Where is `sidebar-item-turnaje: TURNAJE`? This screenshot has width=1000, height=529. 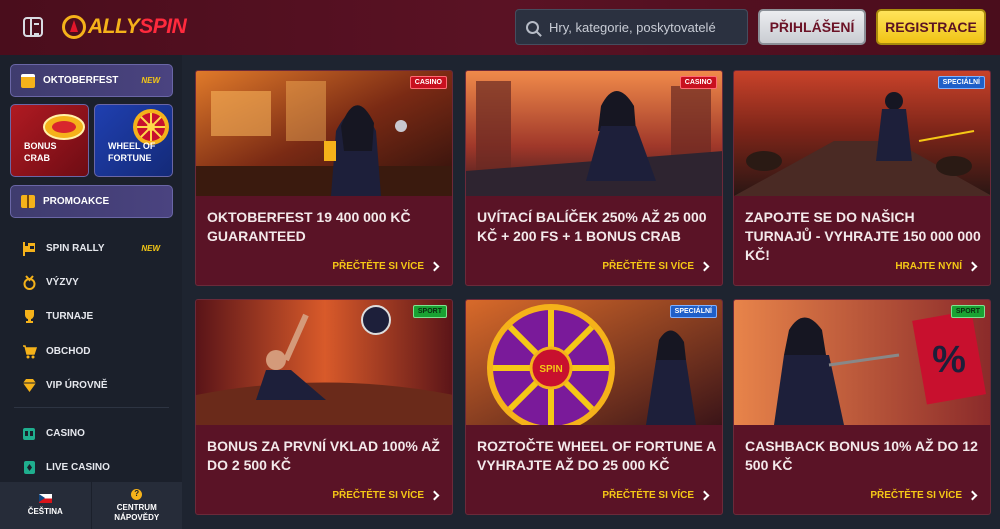
sidebar-item-turnaje: TURNAJE is located at coordinates (96, 316).